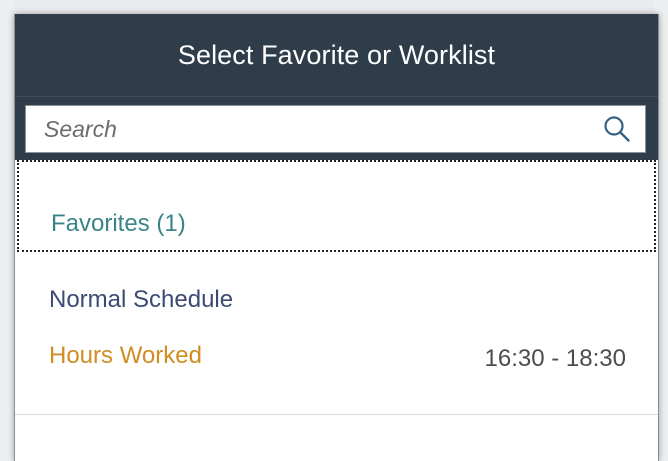 The height and width of the screenshot is (461, 668). Describe the element at coordinates (141, 299) in the screenshot. I see `item-title: Normal Schedule` at that location.